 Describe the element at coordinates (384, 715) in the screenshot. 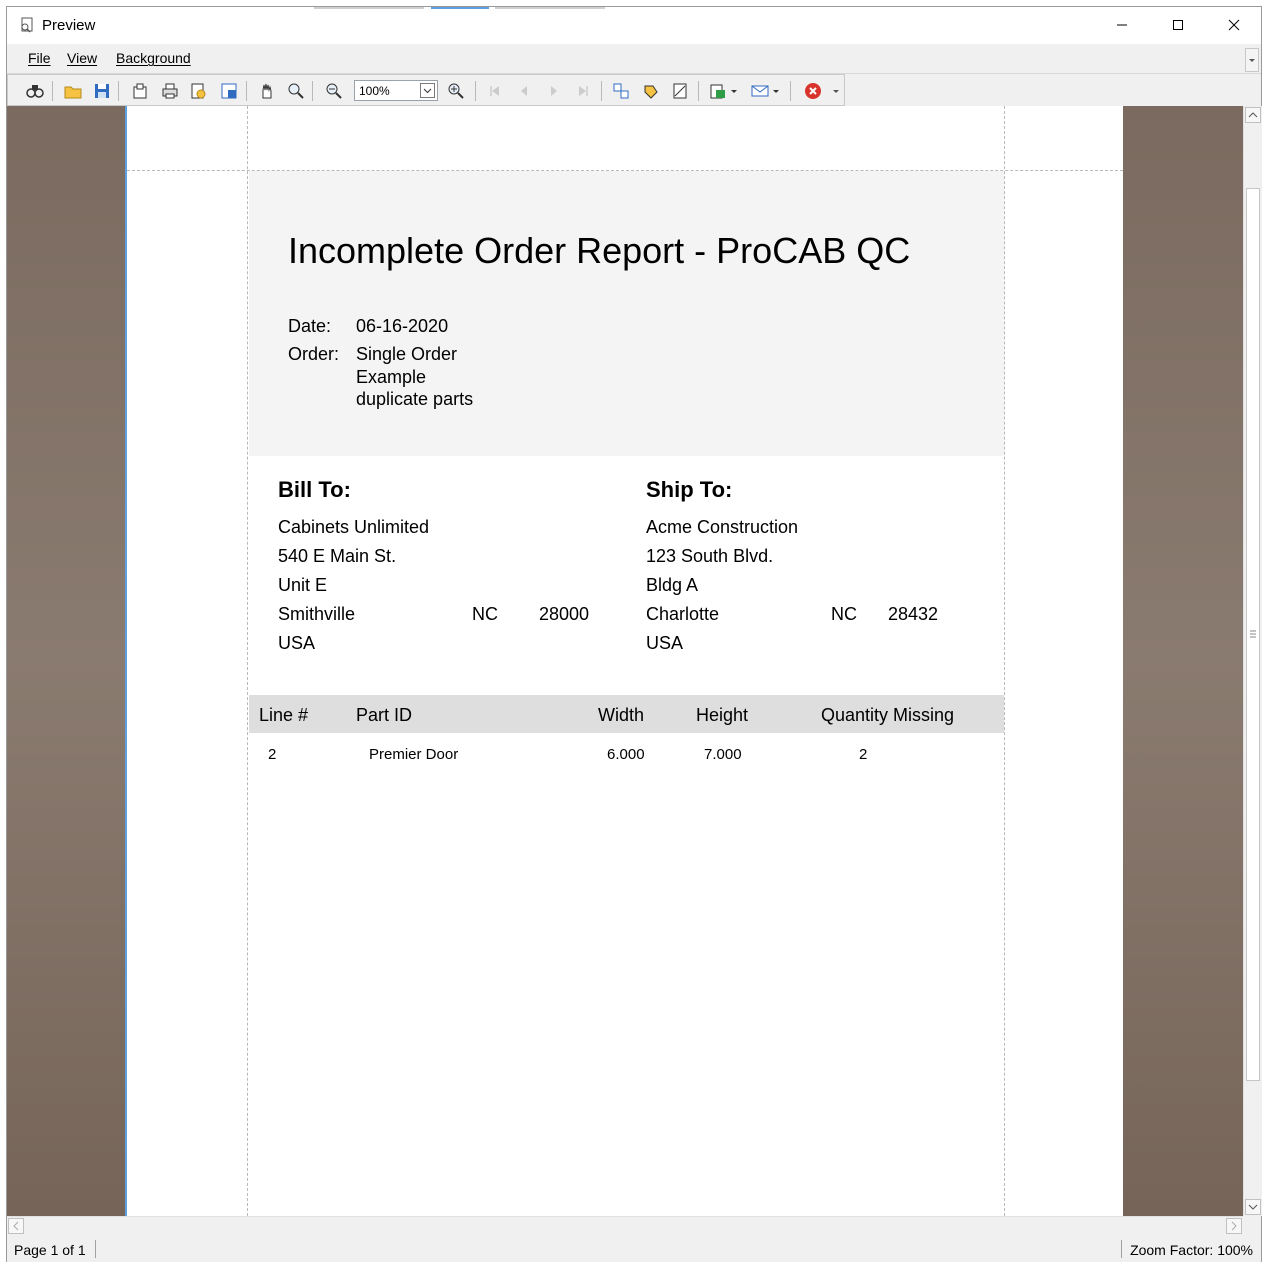

I see `column-header-part-id: Part ID` at that location.